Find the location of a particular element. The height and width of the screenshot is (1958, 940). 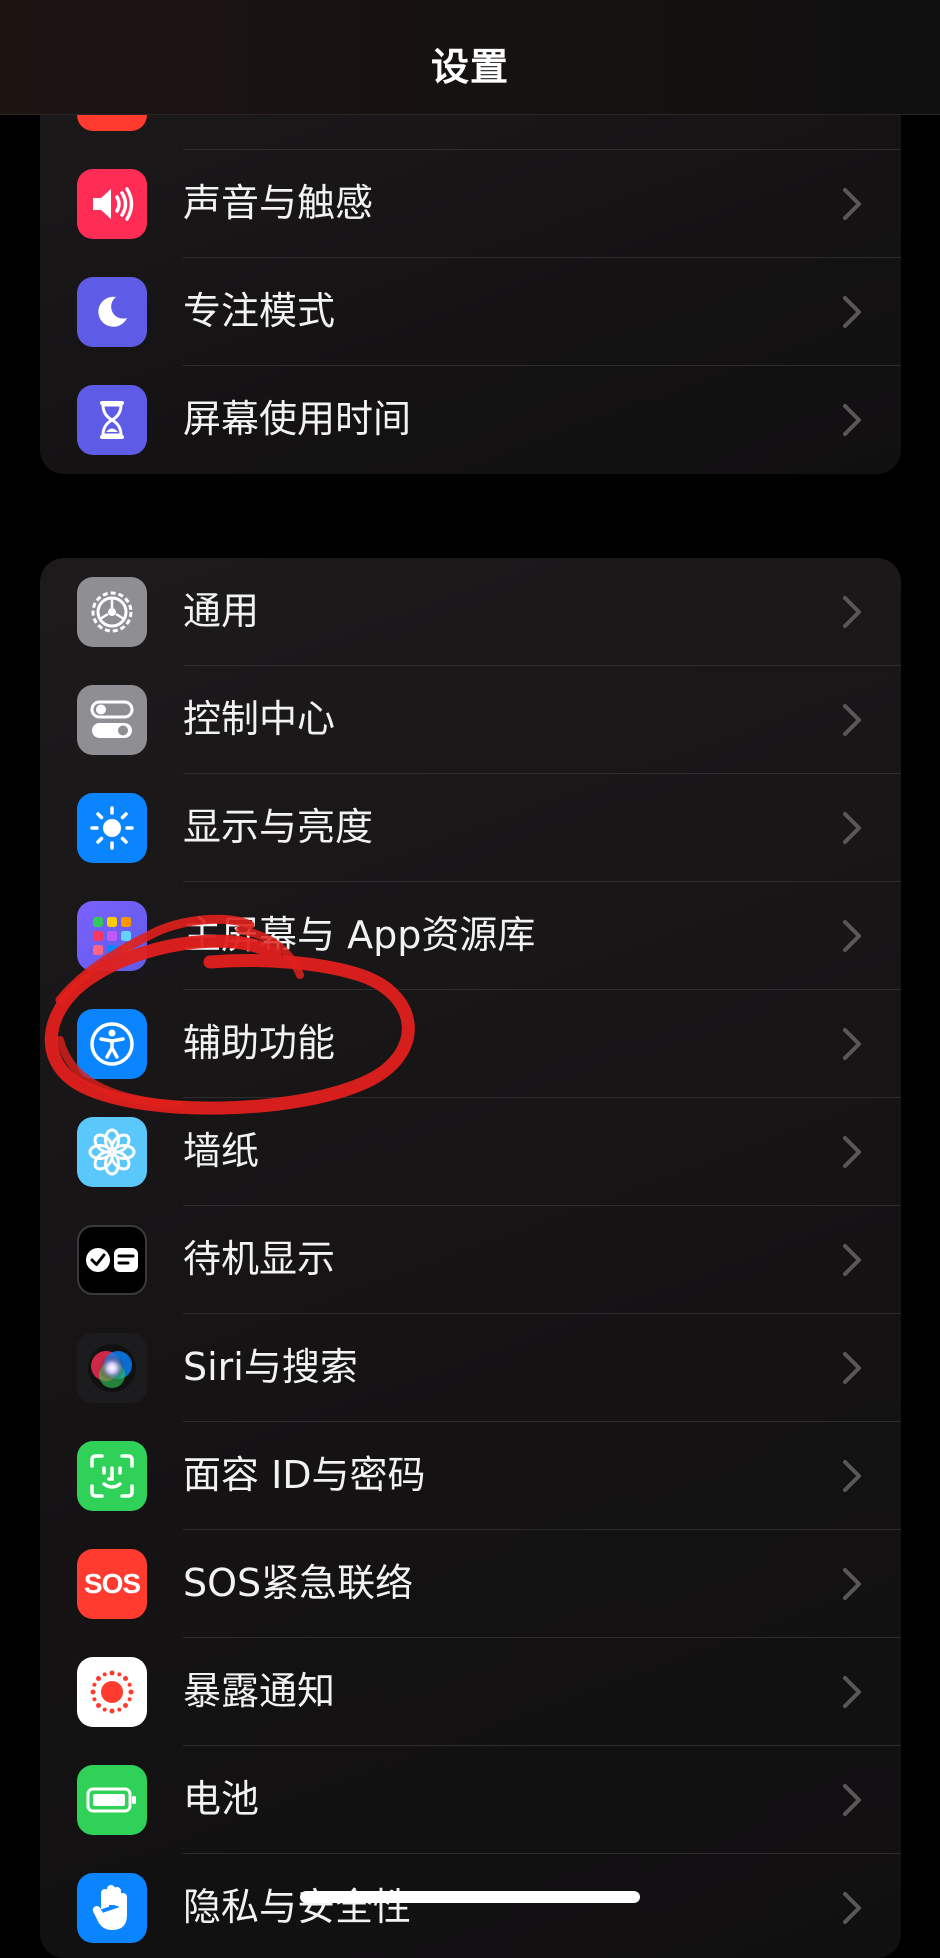

settings-item-emergency-sos: SOS SOS紧急联络 is located at coordinates (470, 1584).